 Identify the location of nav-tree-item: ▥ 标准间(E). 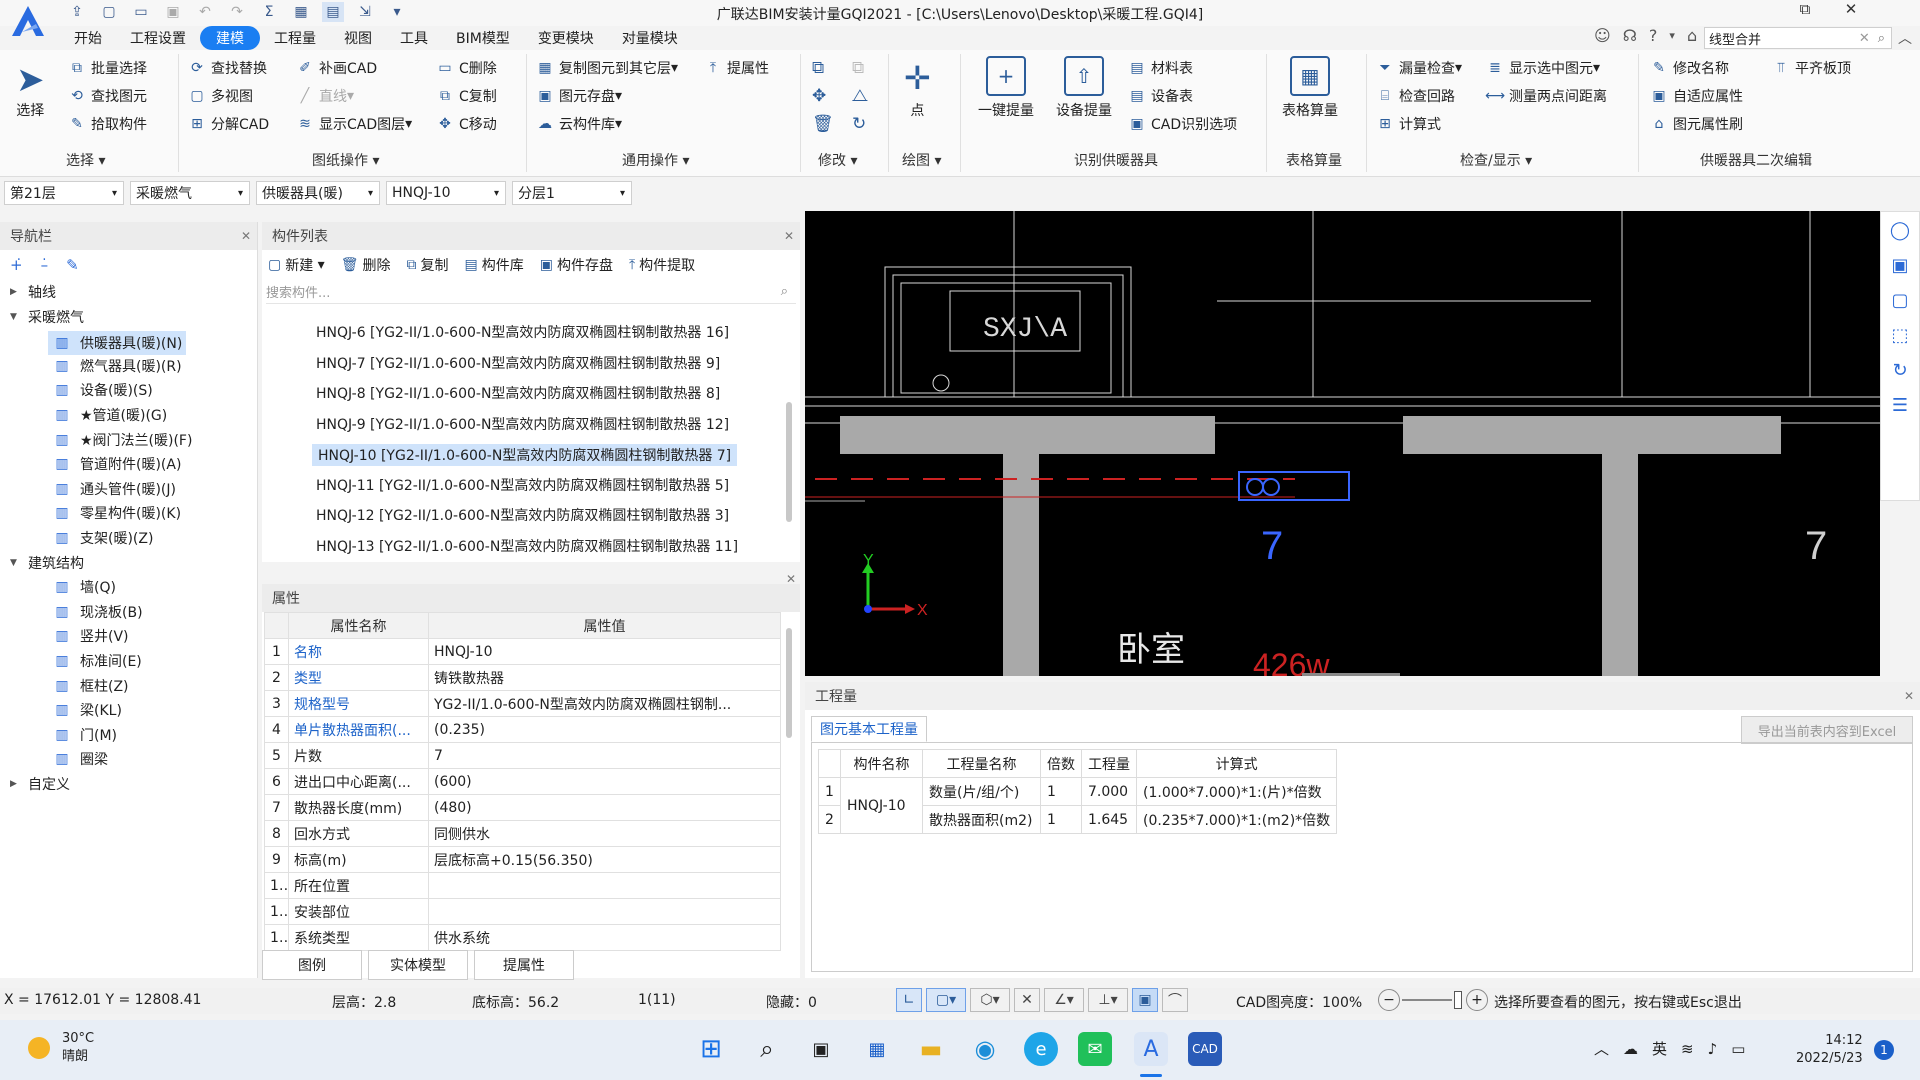
(96, 661).